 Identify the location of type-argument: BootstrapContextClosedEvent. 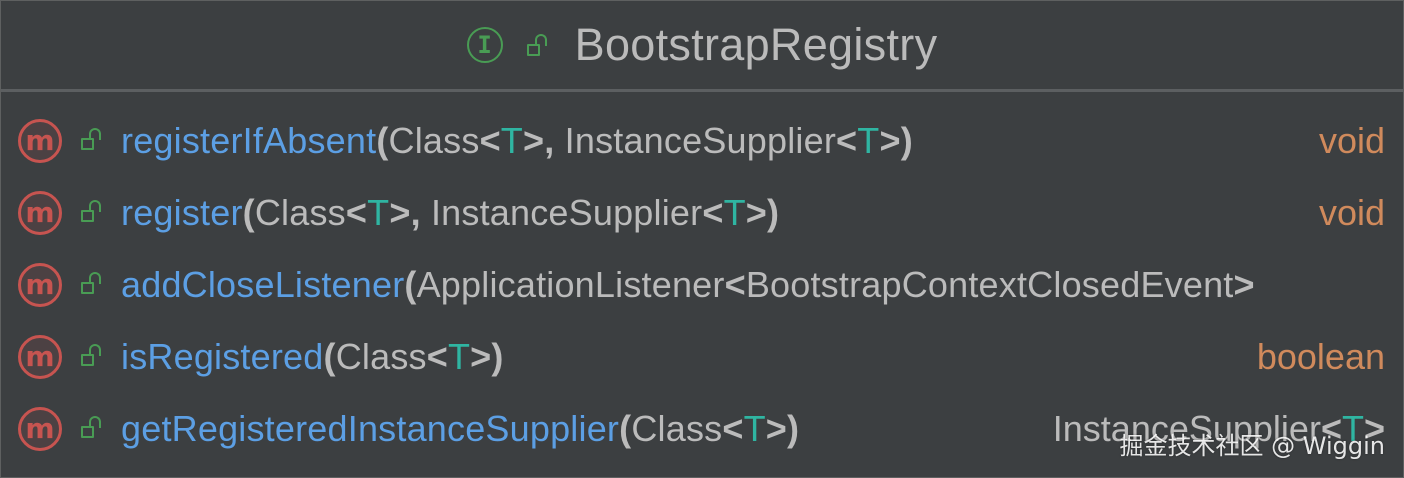
(989, 284).